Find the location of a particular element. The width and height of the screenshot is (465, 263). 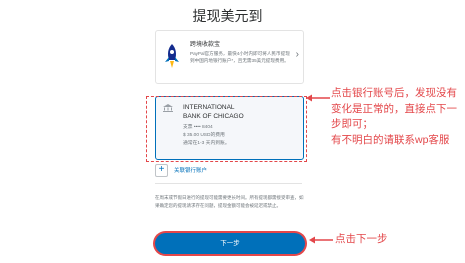

annotation-line: 有不明白的请联系wp客服 is located at coordinates (390, 139).